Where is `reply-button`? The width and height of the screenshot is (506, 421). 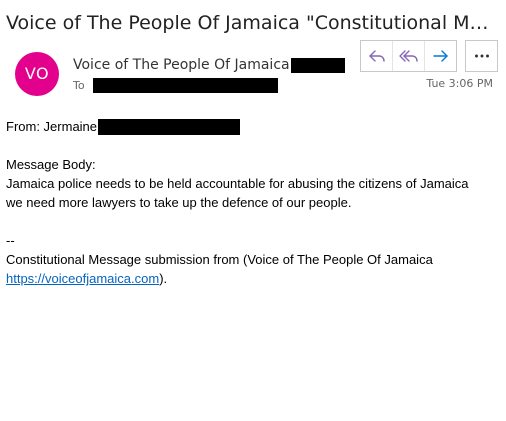 reply-button is located at coordinates (376, 56).